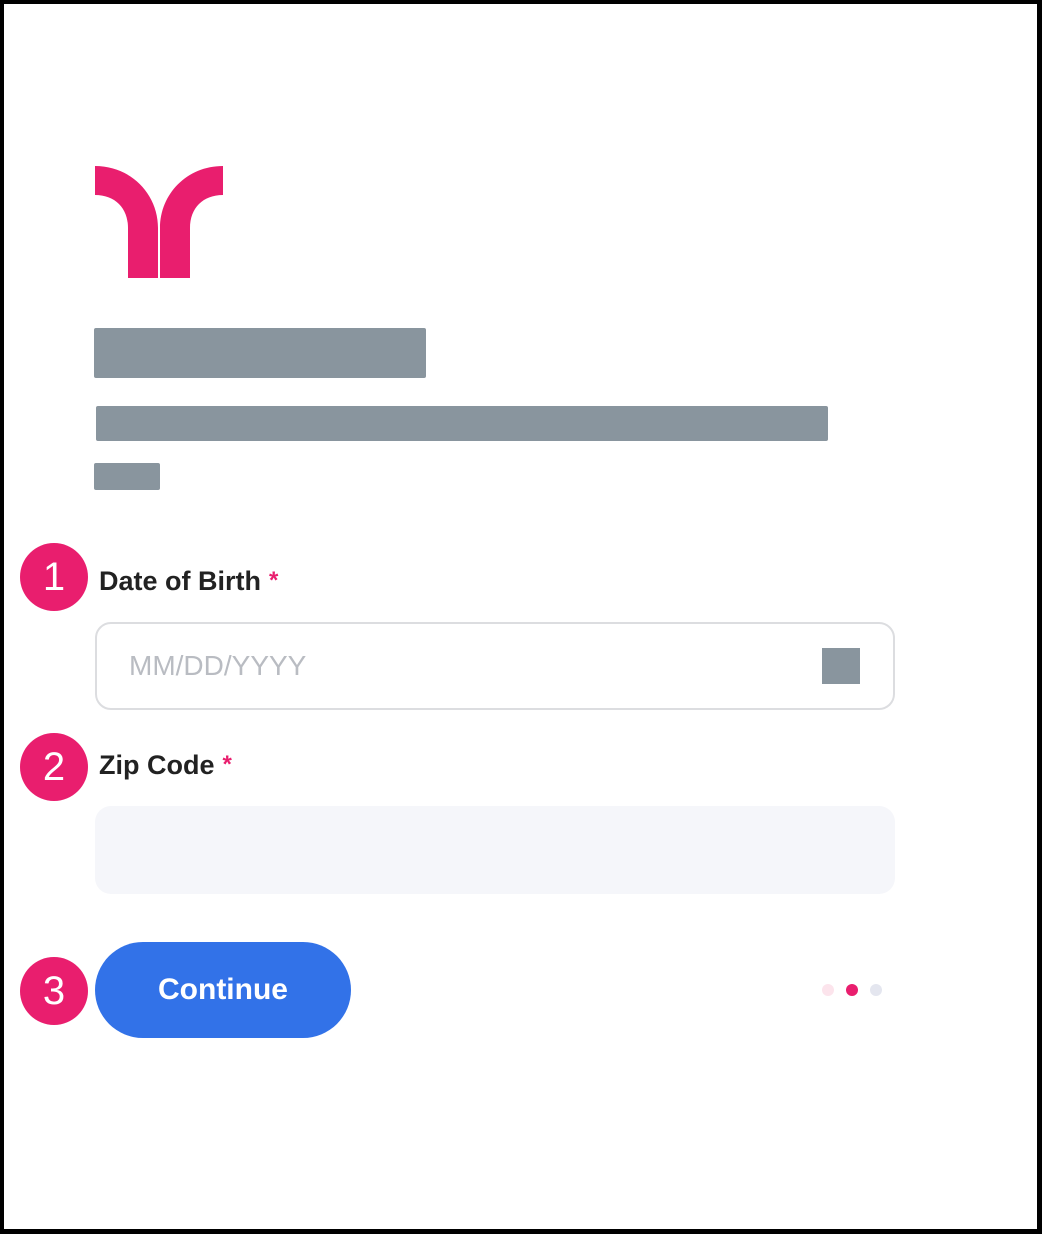  What do you see at coordinates (180, 581) in the screenshot?
I see `dob-label-text: Date of Birth` at bounding box center [180, 581].